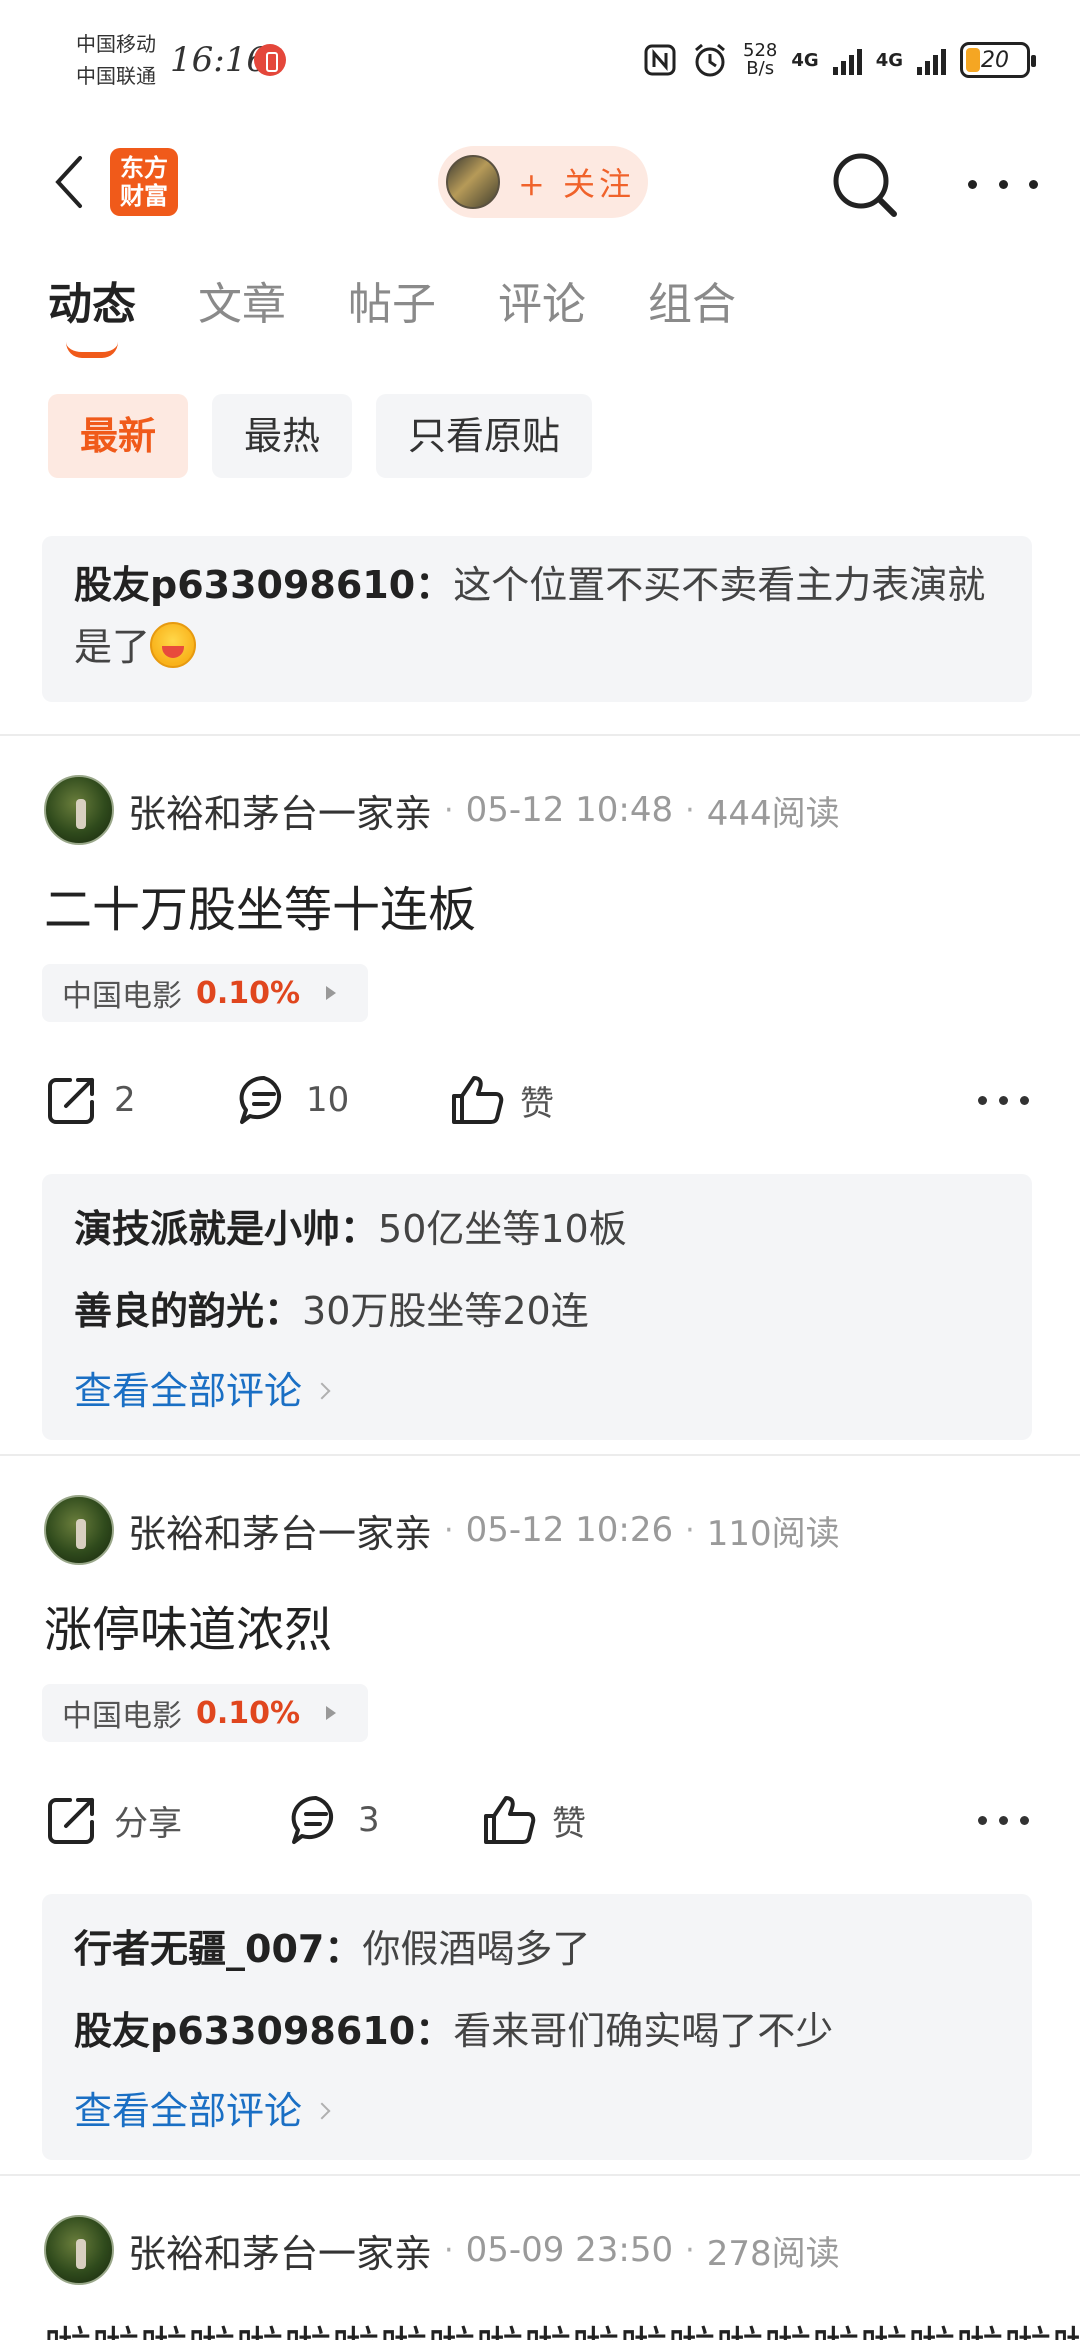  I want to click on filter-latest: 最新, so click(118, 436).